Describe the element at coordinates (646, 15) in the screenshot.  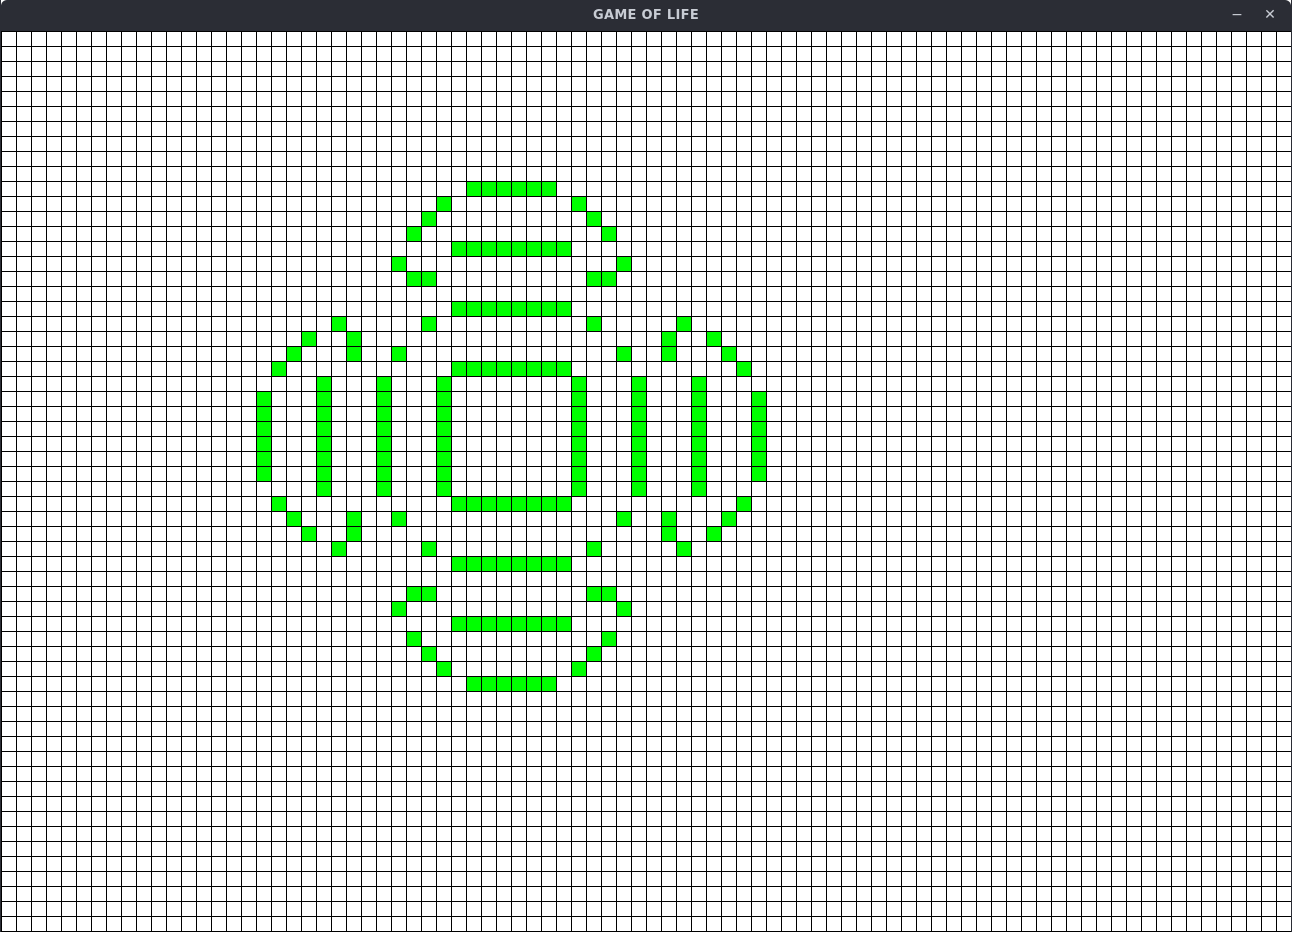
I see `title-bar: GAME OF LIFE − ✕` at that location.